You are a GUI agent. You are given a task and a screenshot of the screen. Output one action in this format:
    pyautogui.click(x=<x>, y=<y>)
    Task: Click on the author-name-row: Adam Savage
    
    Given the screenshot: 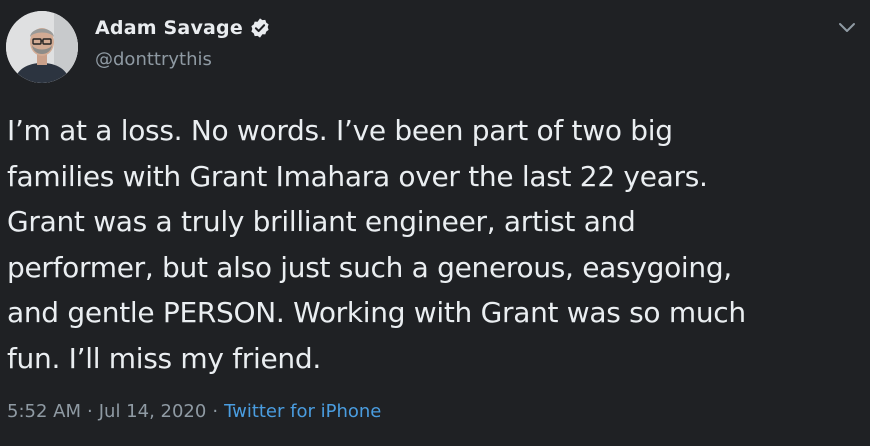 What is the action you would take?
    pyautogui.click(x=183, y=28)
    